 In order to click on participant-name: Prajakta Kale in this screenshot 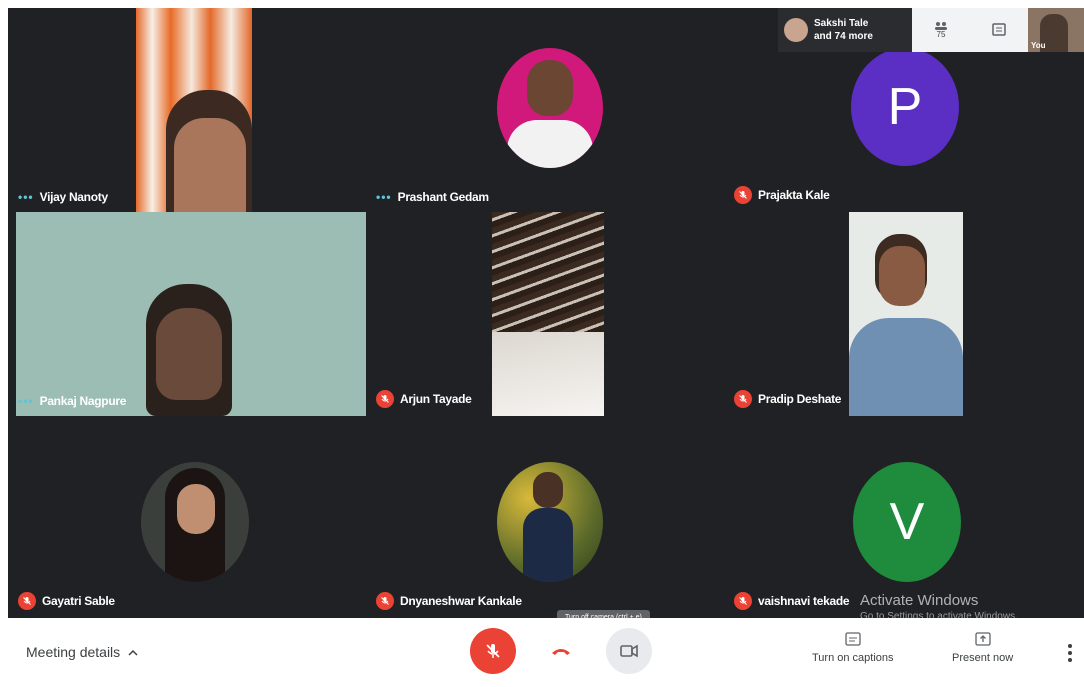, I will do `click(794, 195)`.